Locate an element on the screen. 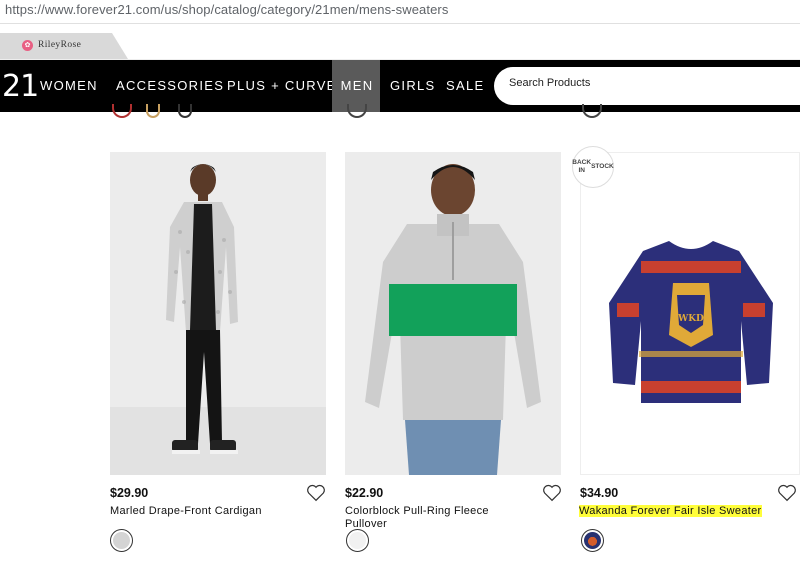 The width and height of the screenshot is (800, 569). nav-item-sale: SALE is located at coordinates (465, 86).